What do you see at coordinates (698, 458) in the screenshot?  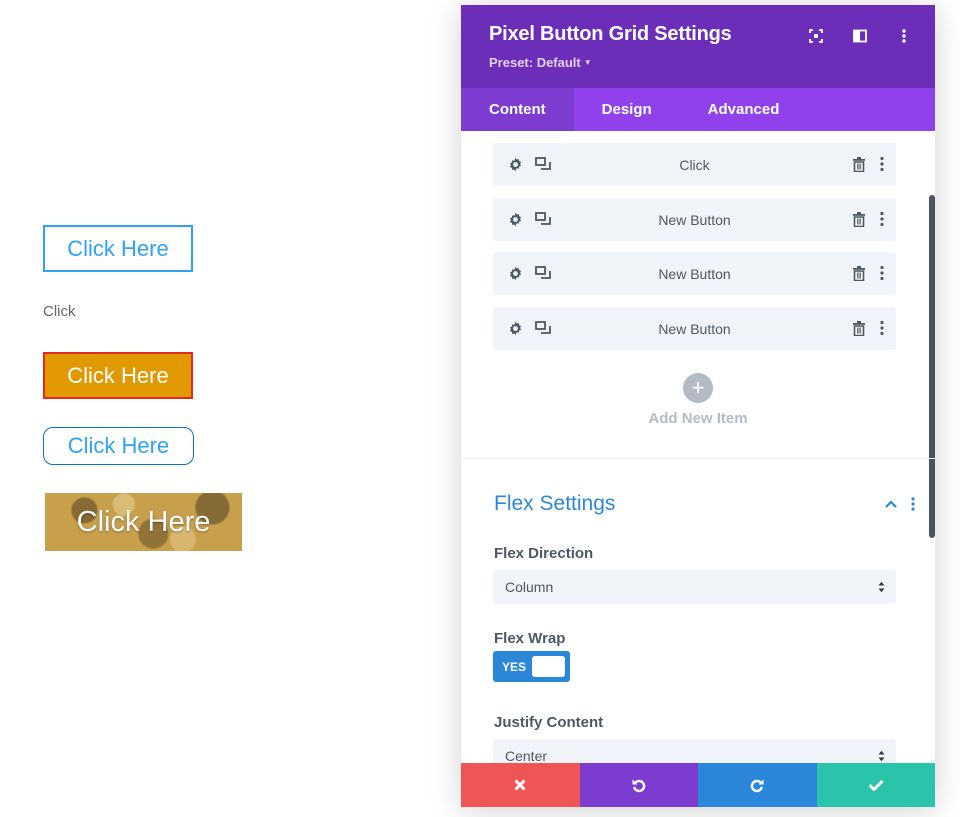 I see `divider` at bounding box center [698, 458].